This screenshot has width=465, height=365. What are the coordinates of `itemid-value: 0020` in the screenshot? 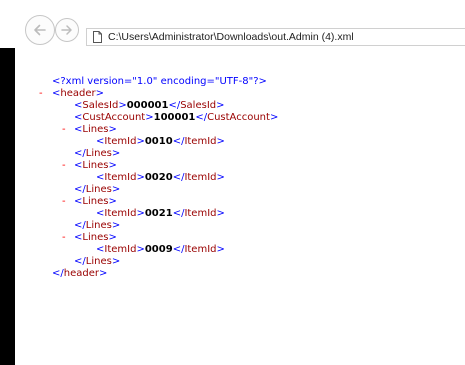 It's located at (158, 177).